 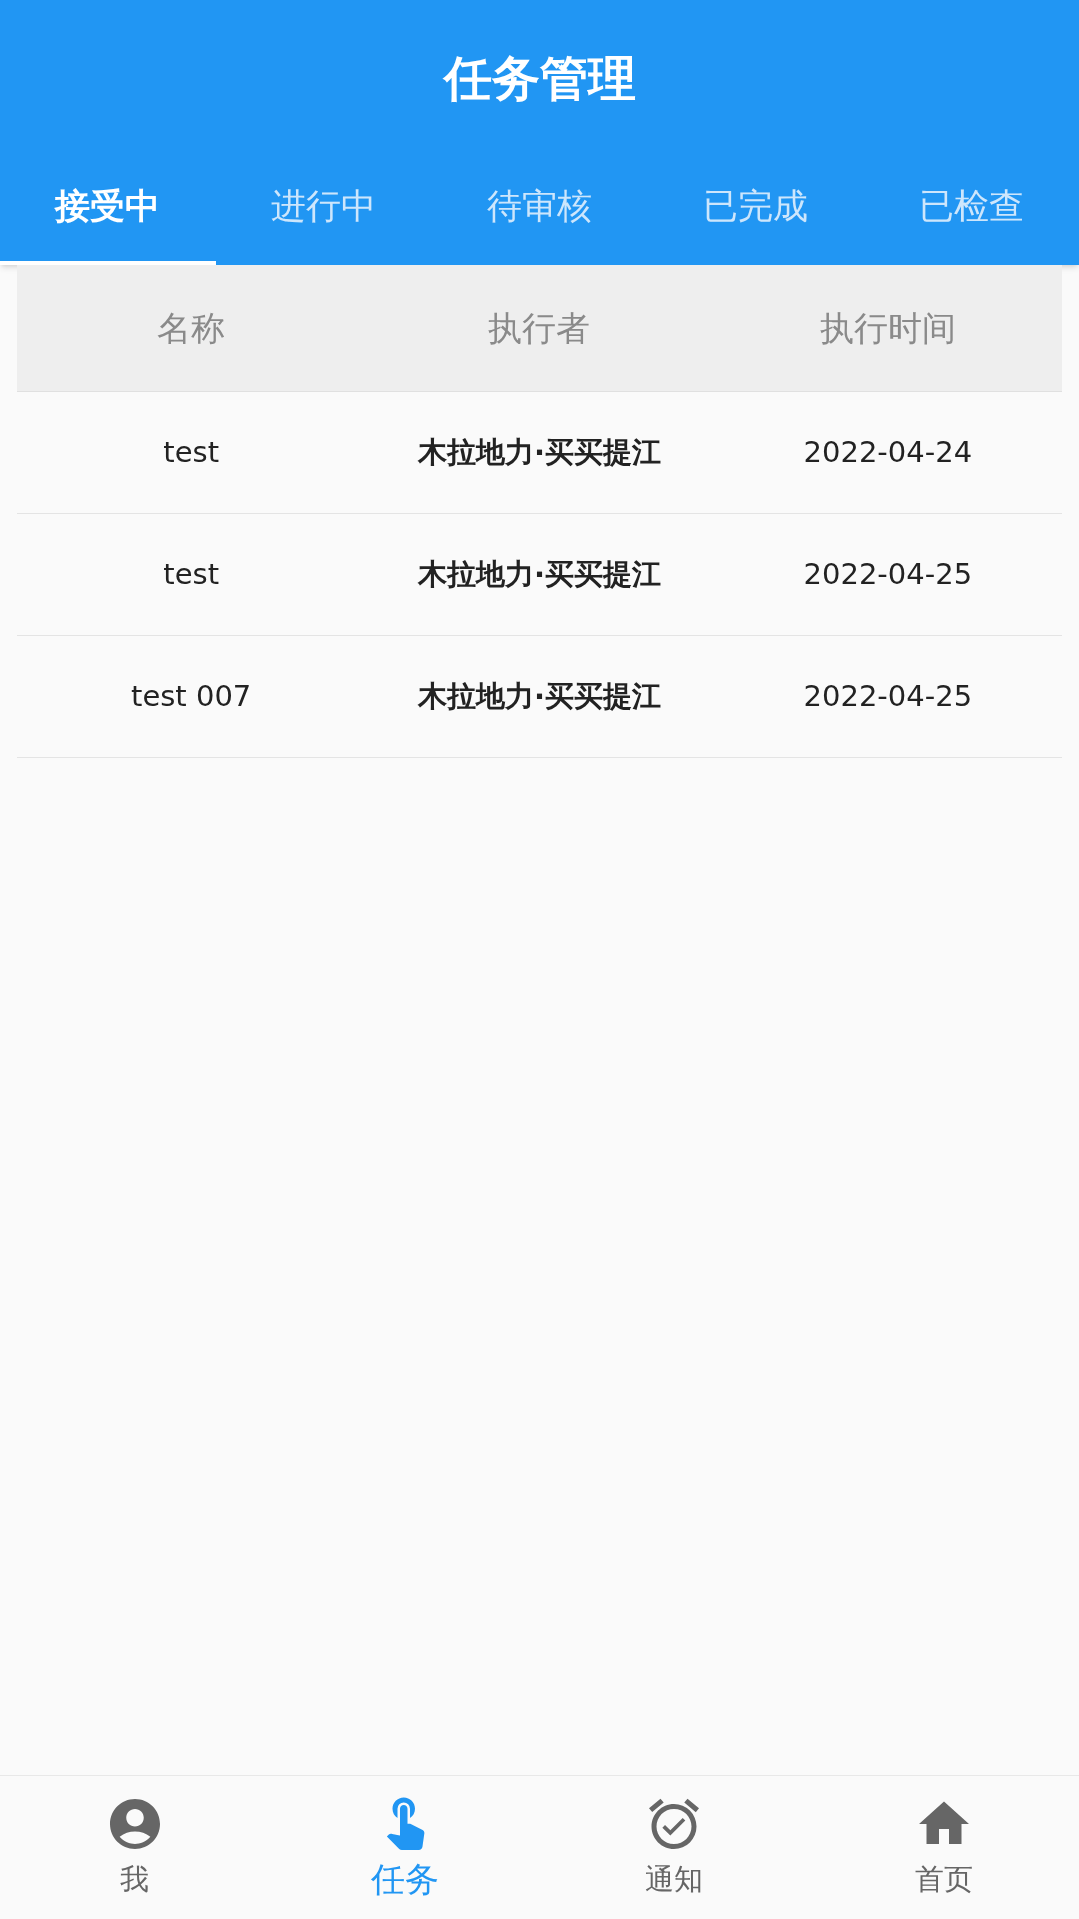 I want to click on column-header: 执行时间, so click(x=887, y=328).